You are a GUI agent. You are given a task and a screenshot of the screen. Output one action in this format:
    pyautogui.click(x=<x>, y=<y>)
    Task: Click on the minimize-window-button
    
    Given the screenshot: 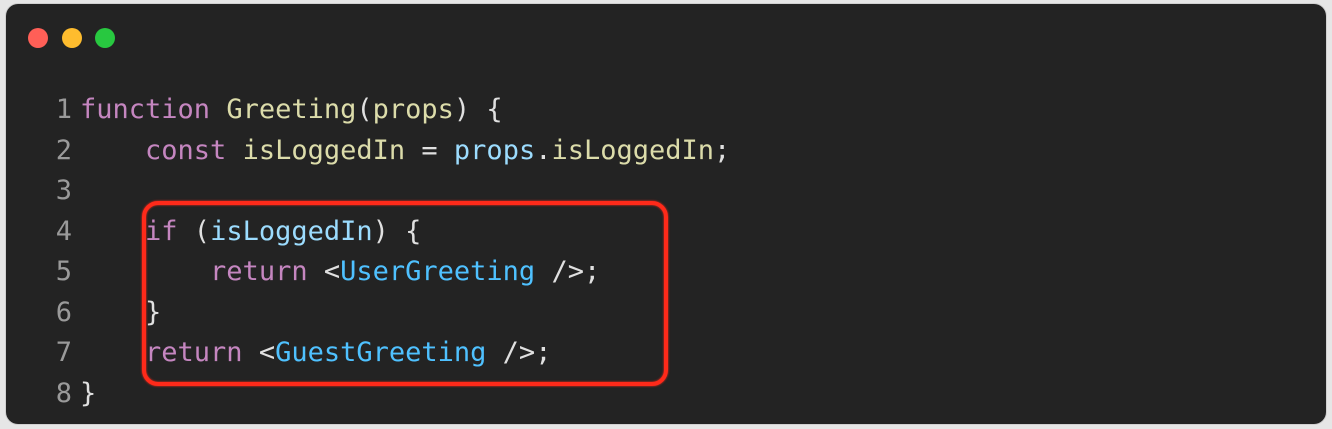 What is the action you would take?
    pyautogui.click(x=72, y=38)
    